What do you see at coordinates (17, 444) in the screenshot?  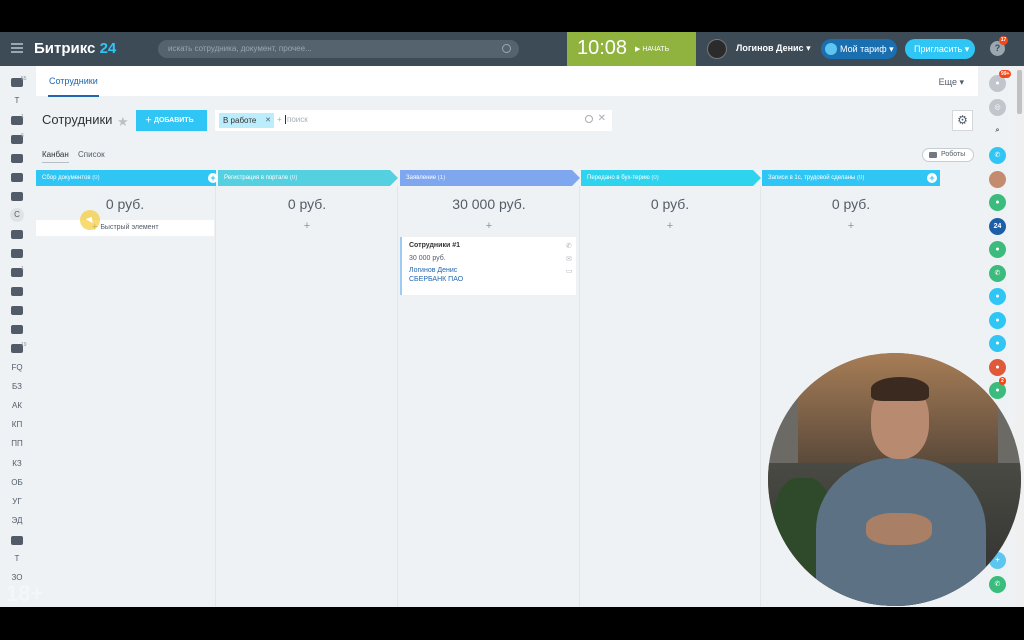 I see `menu-item-pp: ПП` at bounding box center [17, 444].